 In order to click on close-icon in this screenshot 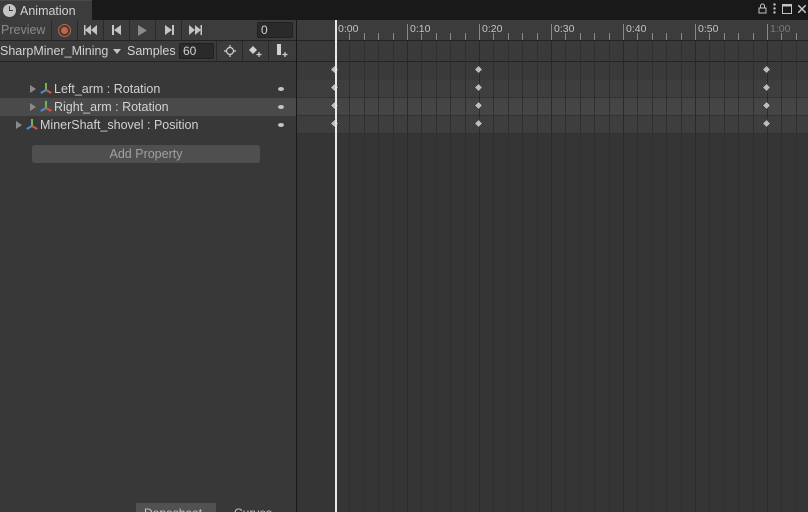, I will do `click(802, 10)`.